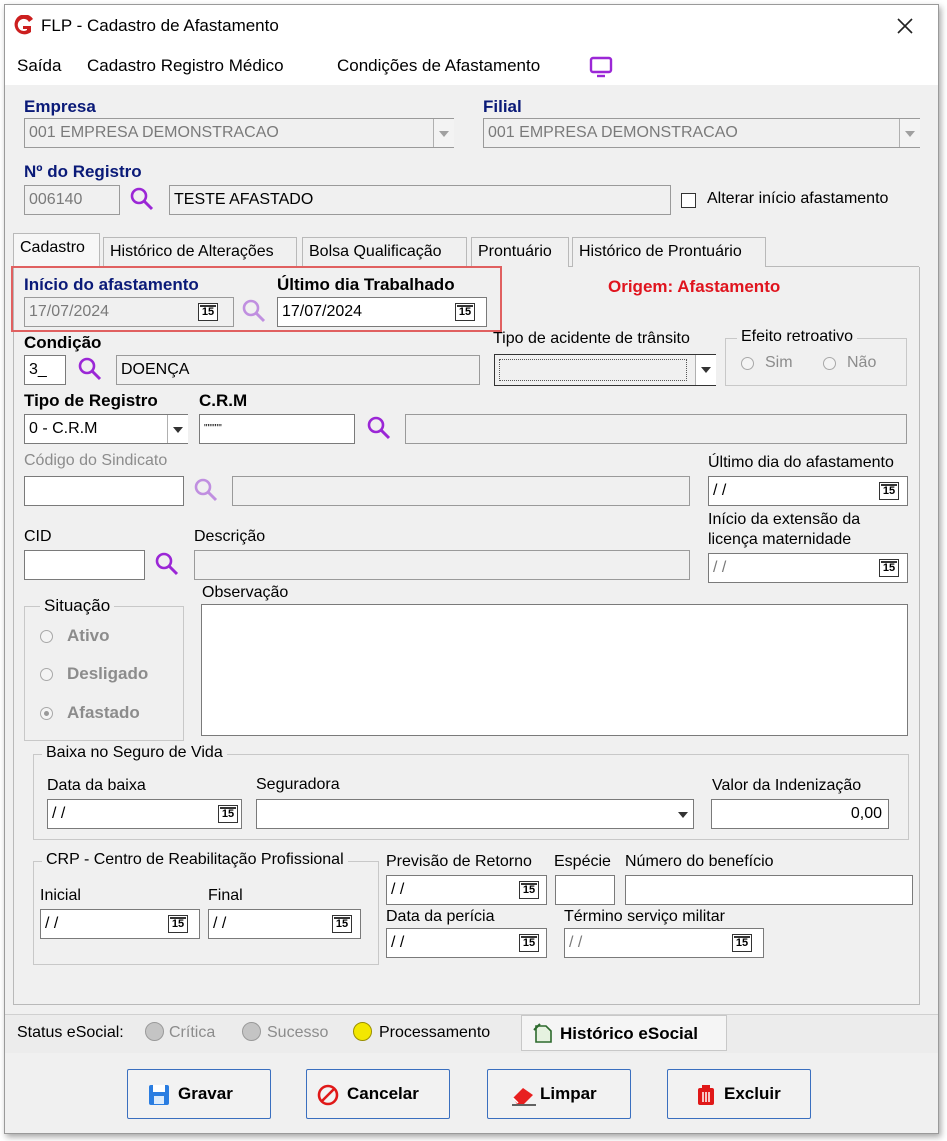  Describe the element at coordinates (475, 814) in the screenshot. I see `seguradora-select` at that location.